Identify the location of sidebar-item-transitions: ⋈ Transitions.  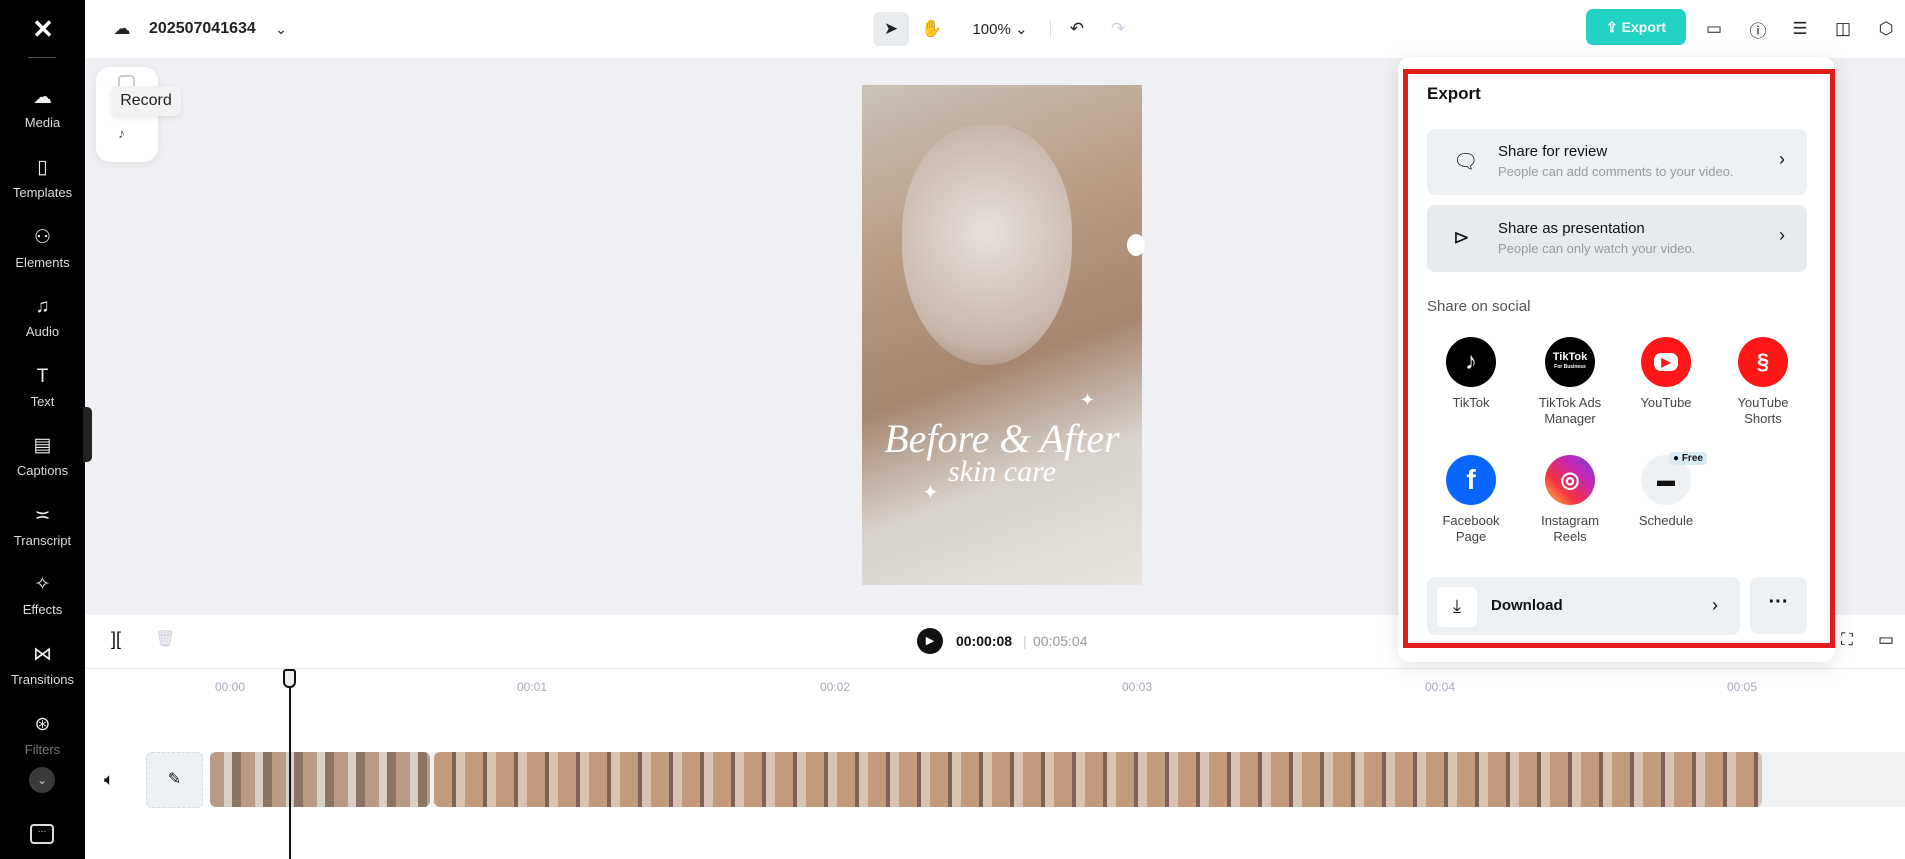
(42, 675).